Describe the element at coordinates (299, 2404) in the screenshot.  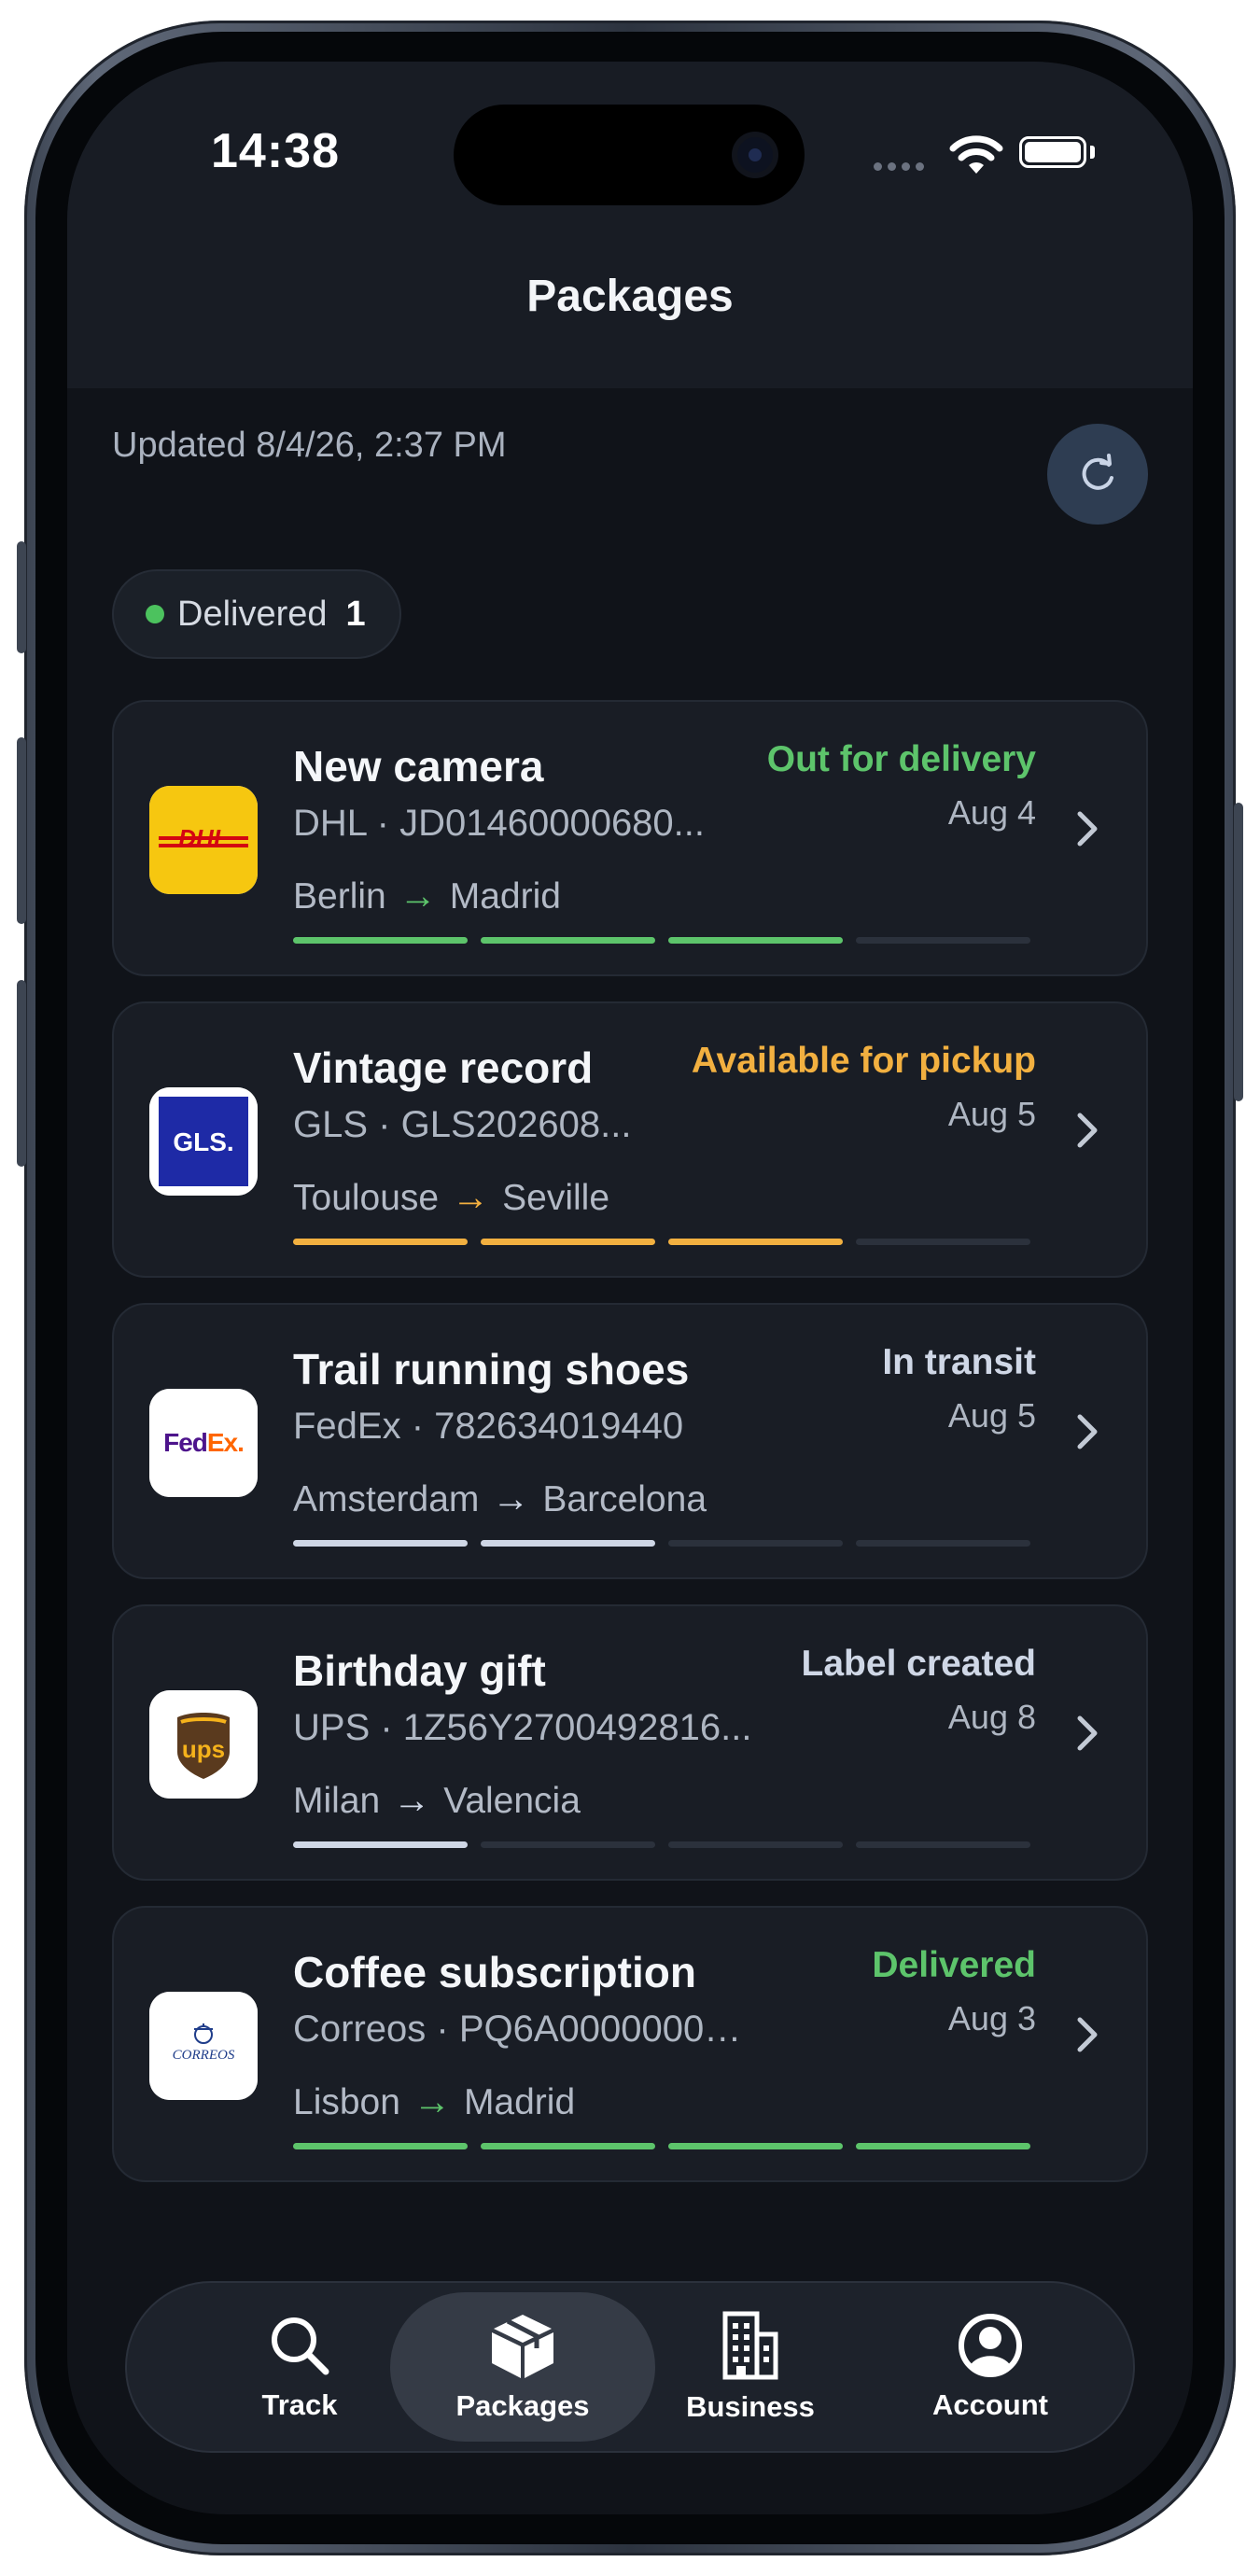
I see `tab-track-label: Track` at that location.